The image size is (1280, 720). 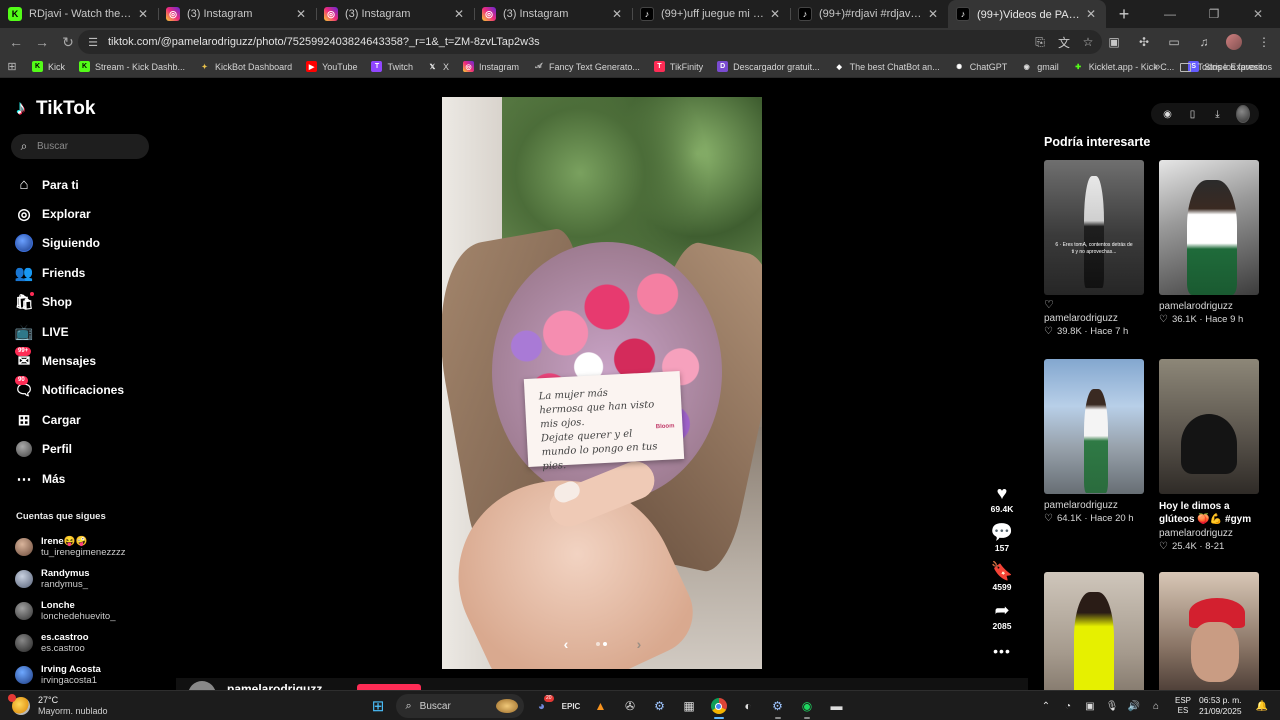 What do you see at coordinates (1112, 706) in the screenshot?
I see `microphone-icon: 🎙` at bounding box center [1112, 706].